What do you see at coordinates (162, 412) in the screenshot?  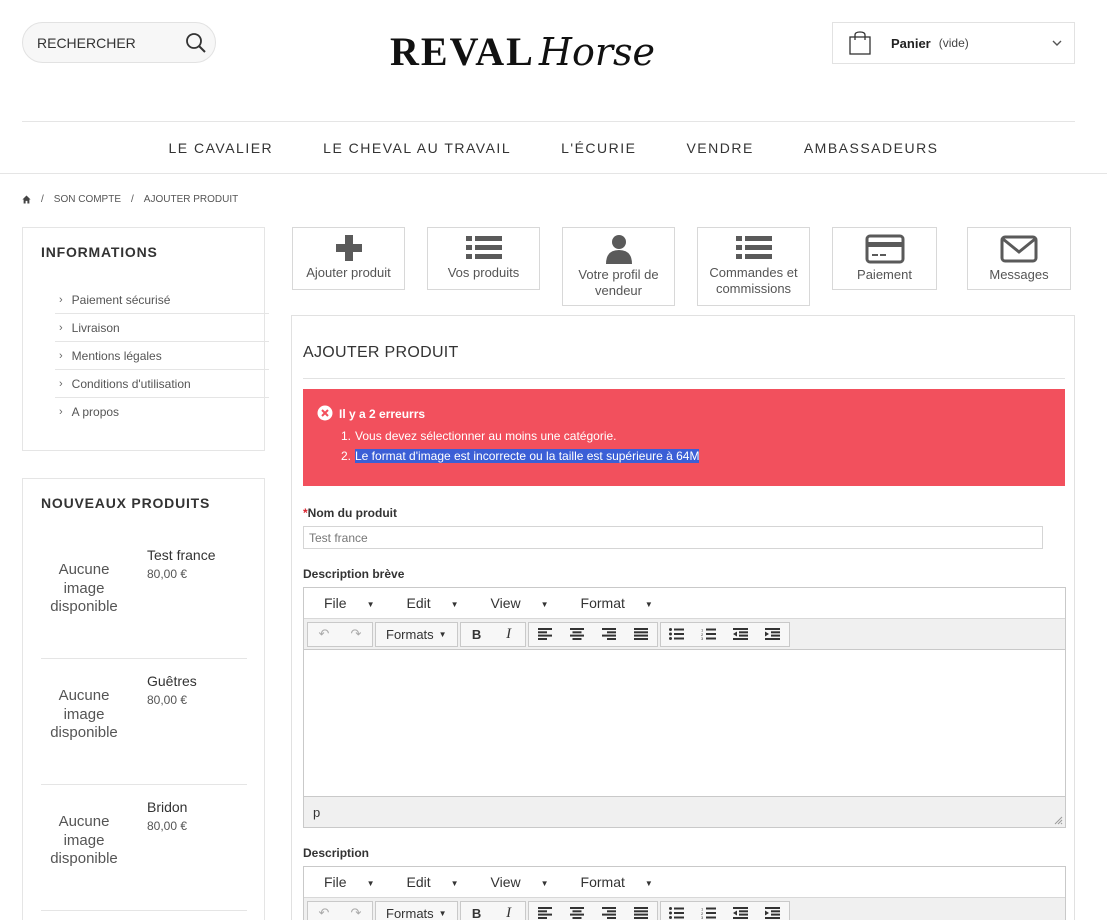 I see `info-link-a-propos: › A propos` at bounding box center [162, 412].